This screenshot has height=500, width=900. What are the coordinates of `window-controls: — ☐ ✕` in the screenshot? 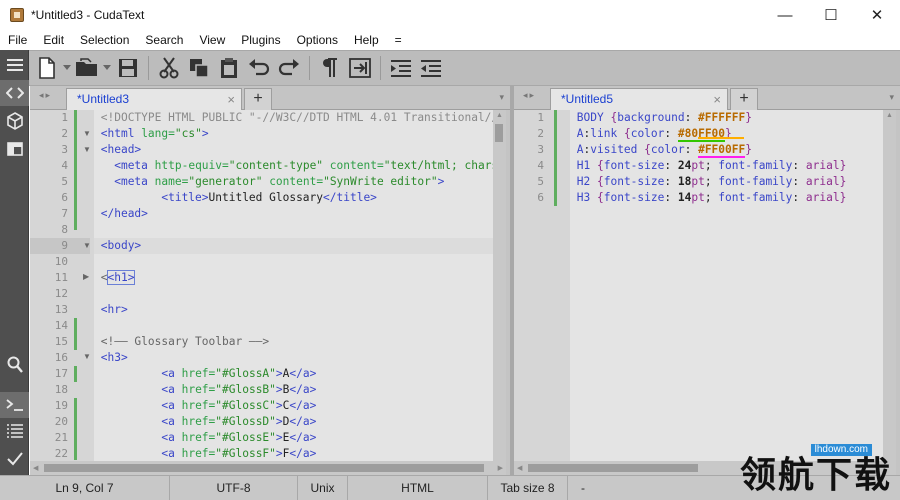 It's located at (831, 15).